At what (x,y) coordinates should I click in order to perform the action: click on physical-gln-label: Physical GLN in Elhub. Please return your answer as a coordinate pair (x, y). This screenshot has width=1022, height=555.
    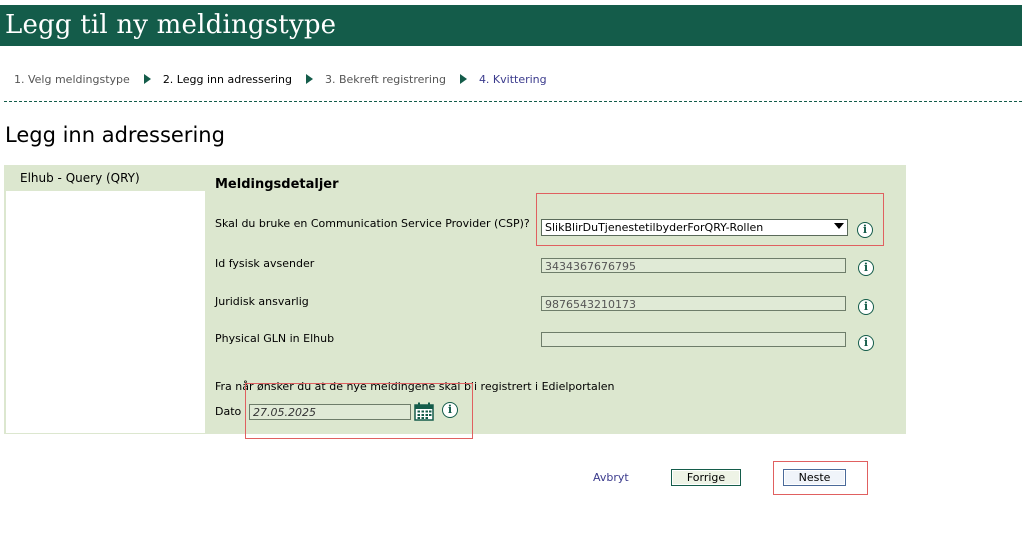
    Looking at the image, I should click on (275, 338).